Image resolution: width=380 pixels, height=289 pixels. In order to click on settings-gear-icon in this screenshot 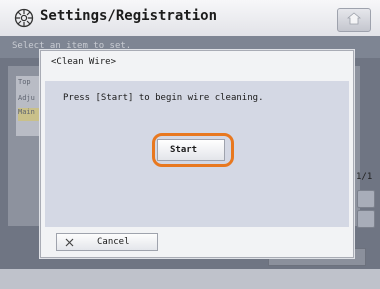, I will do `click(24, 18)`.